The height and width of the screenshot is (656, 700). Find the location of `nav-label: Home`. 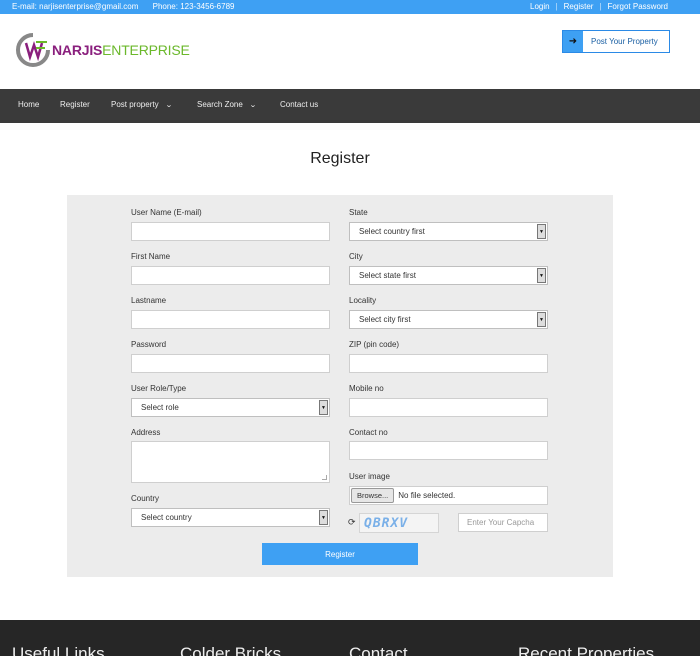

nav-label: Home is located at coordinates (29, 104).